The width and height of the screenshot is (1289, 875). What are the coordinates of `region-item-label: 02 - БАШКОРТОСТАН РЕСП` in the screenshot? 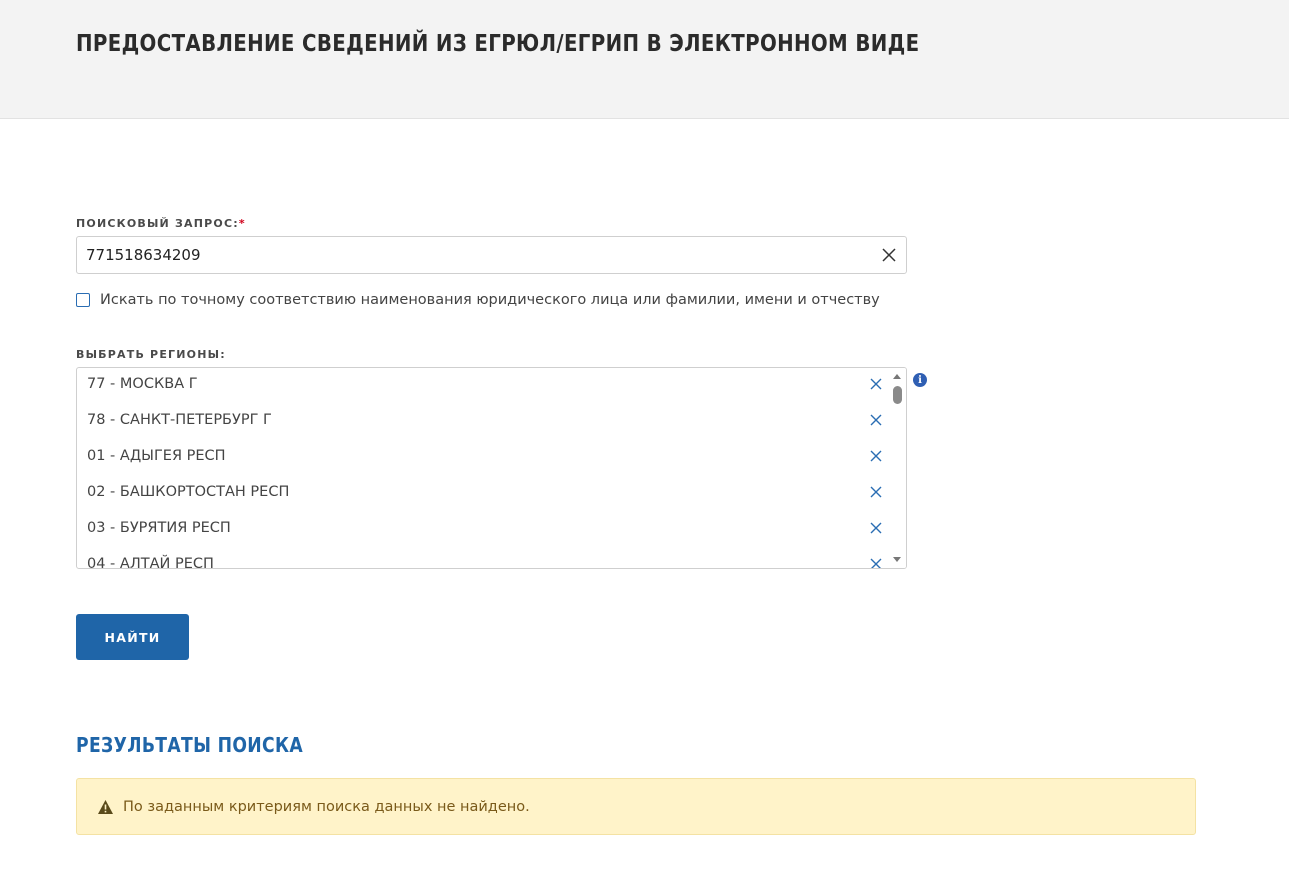 It's located at (188, 492).